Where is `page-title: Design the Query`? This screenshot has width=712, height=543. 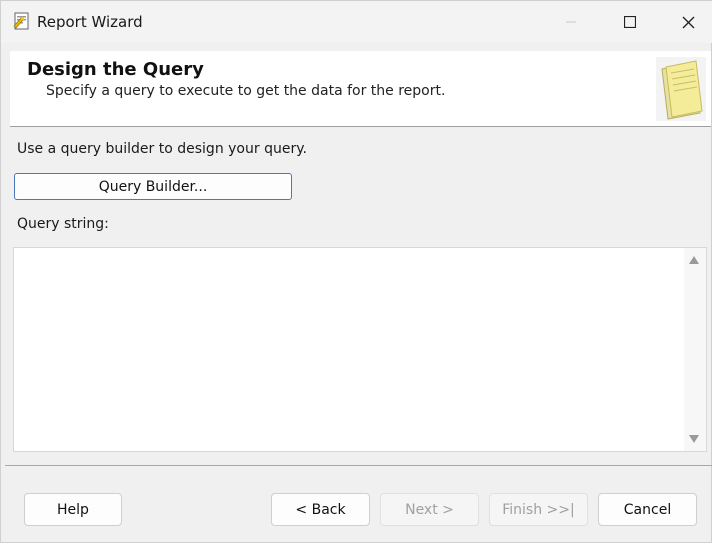 page-title: Design the Query is located at coordinates (115, 69).